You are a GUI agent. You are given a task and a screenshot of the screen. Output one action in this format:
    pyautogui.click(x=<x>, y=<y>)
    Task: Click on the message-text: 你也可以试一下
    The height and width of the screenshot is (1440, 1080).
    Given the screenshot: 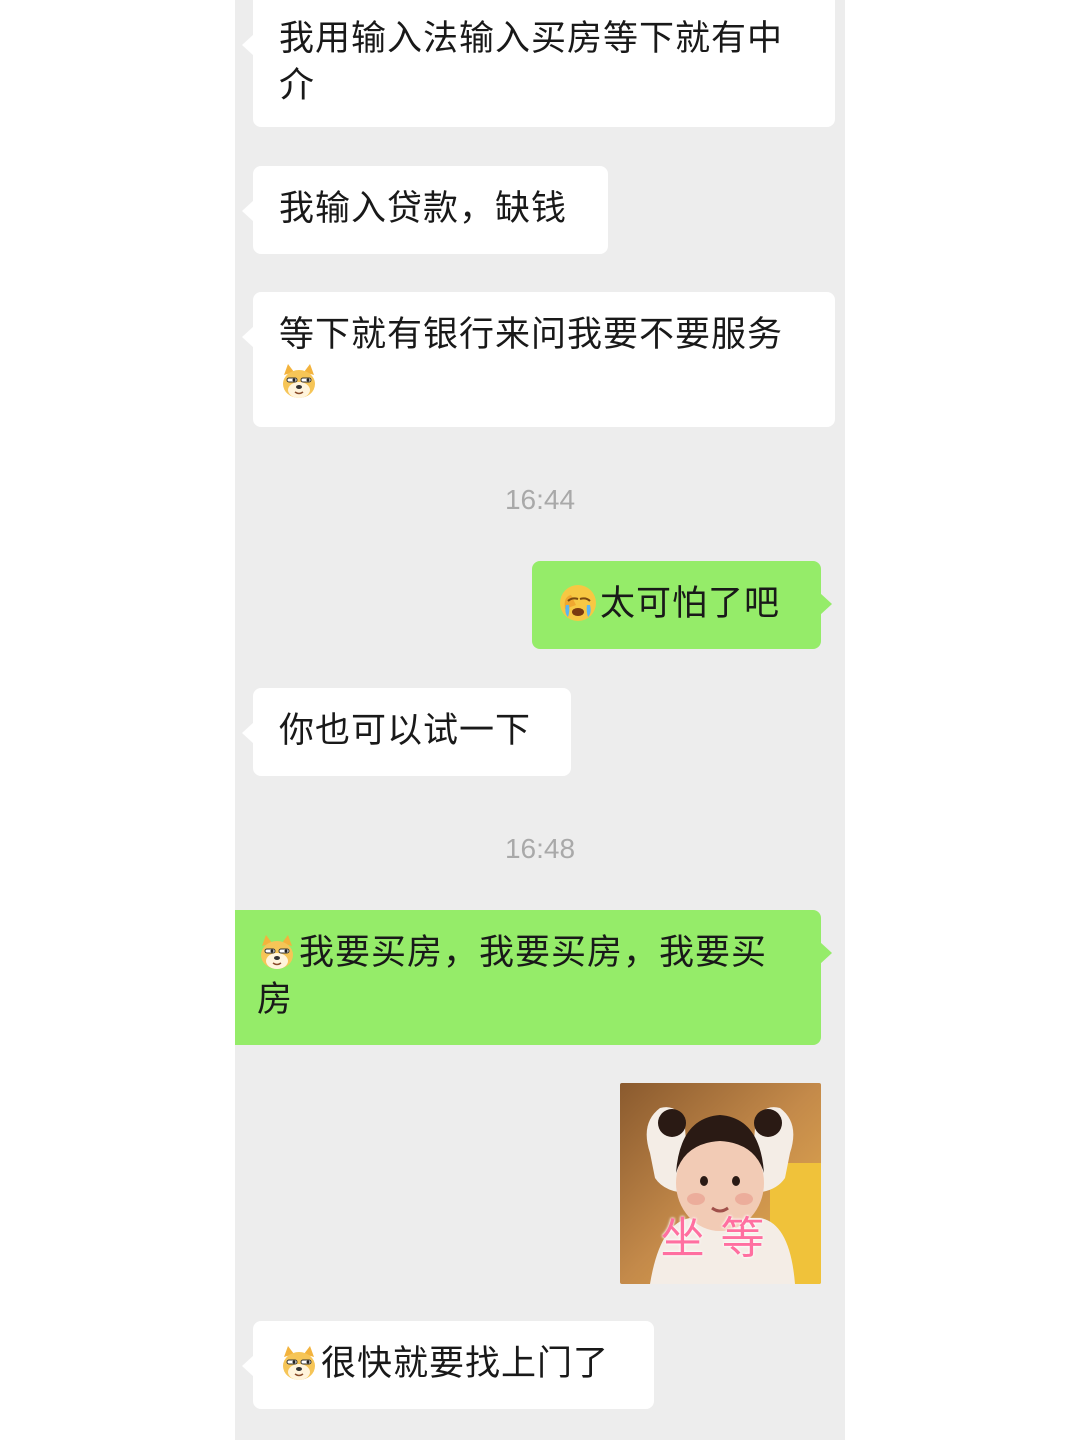 What is the action you would take?
    pyautogui.click(x=405, y=731)
    